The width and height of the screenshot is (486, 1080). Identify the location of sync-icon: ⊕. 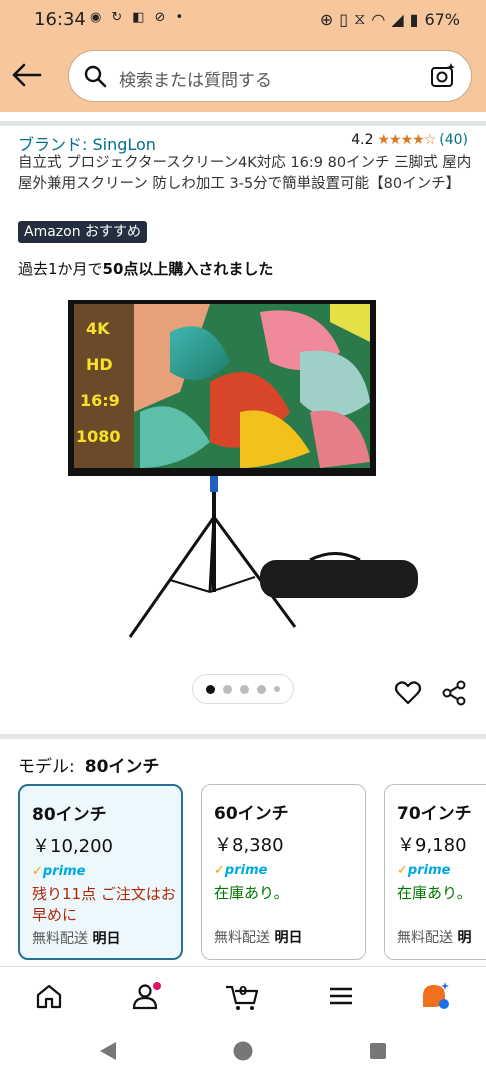
(326, 19).